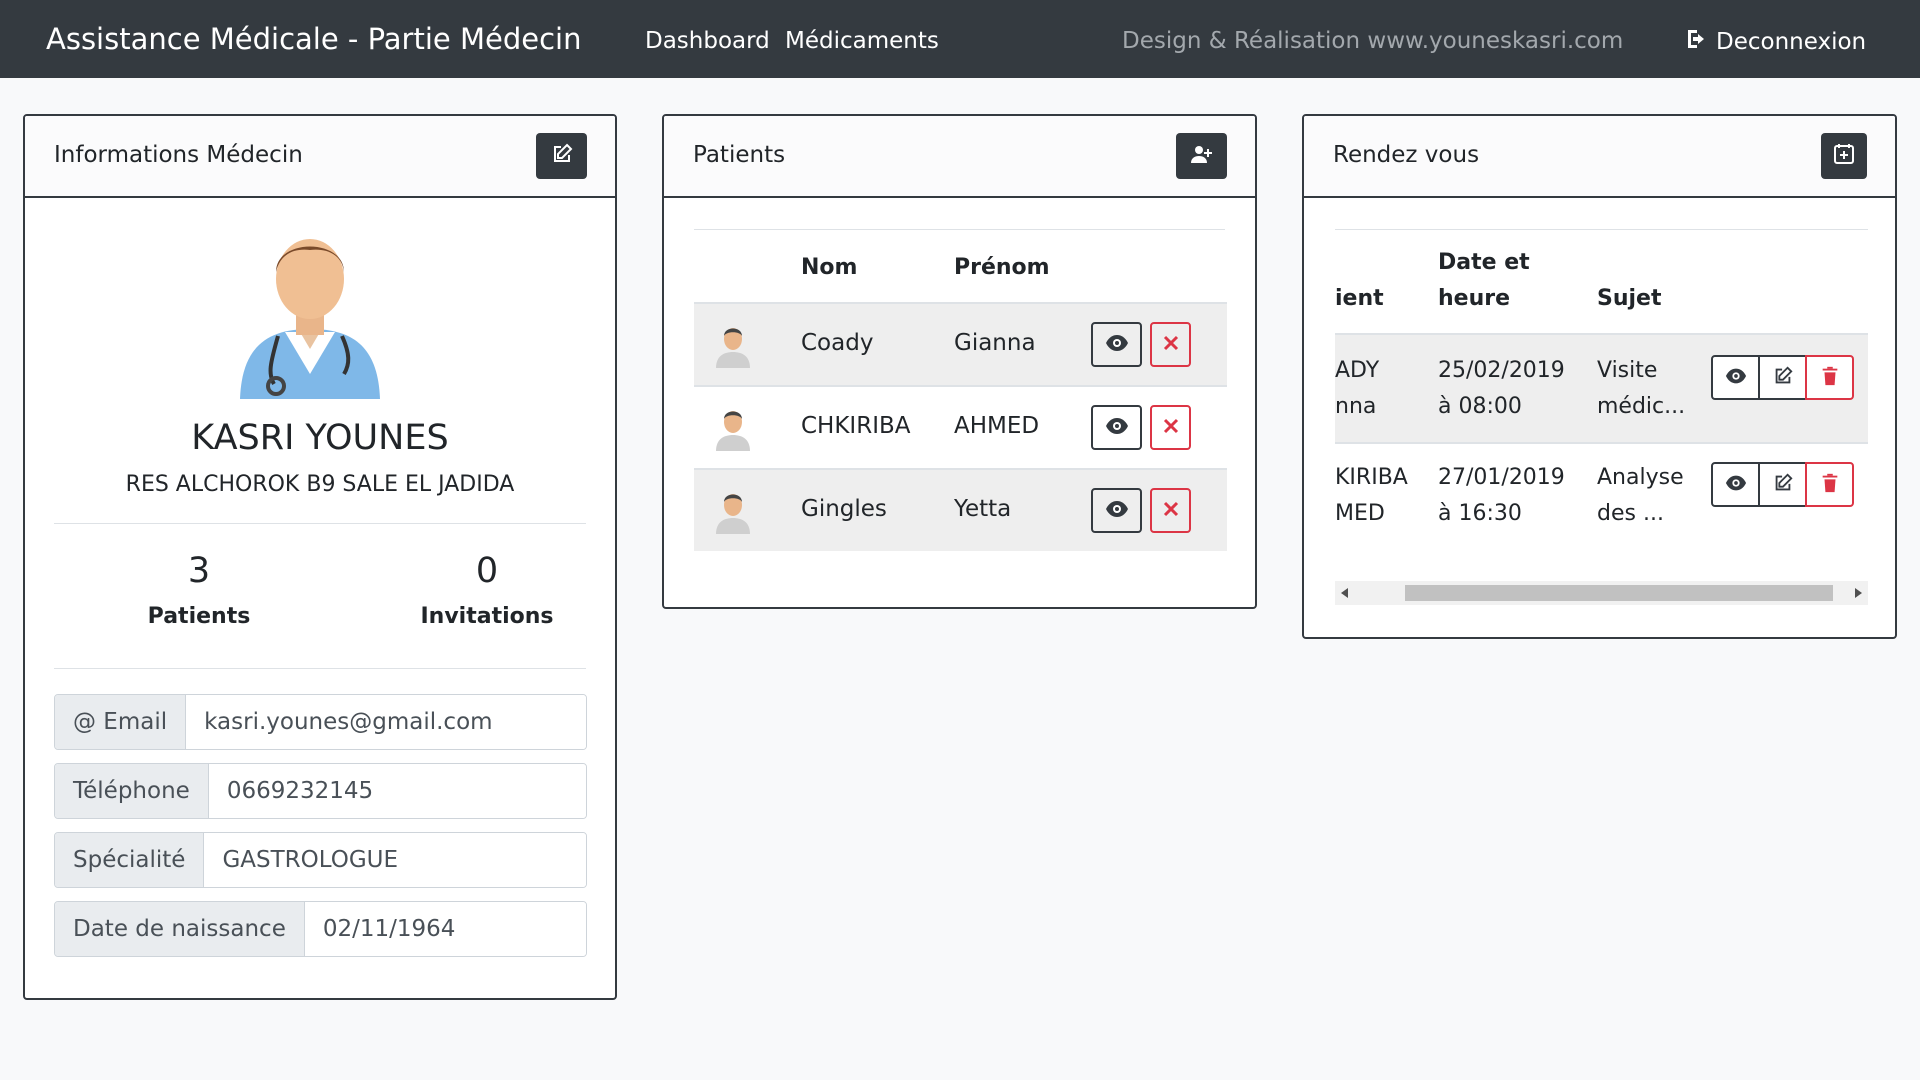 This screenshot has height=1080, width=1920. I want to click on col-header-date-line2: heure, so click(1474, 298).